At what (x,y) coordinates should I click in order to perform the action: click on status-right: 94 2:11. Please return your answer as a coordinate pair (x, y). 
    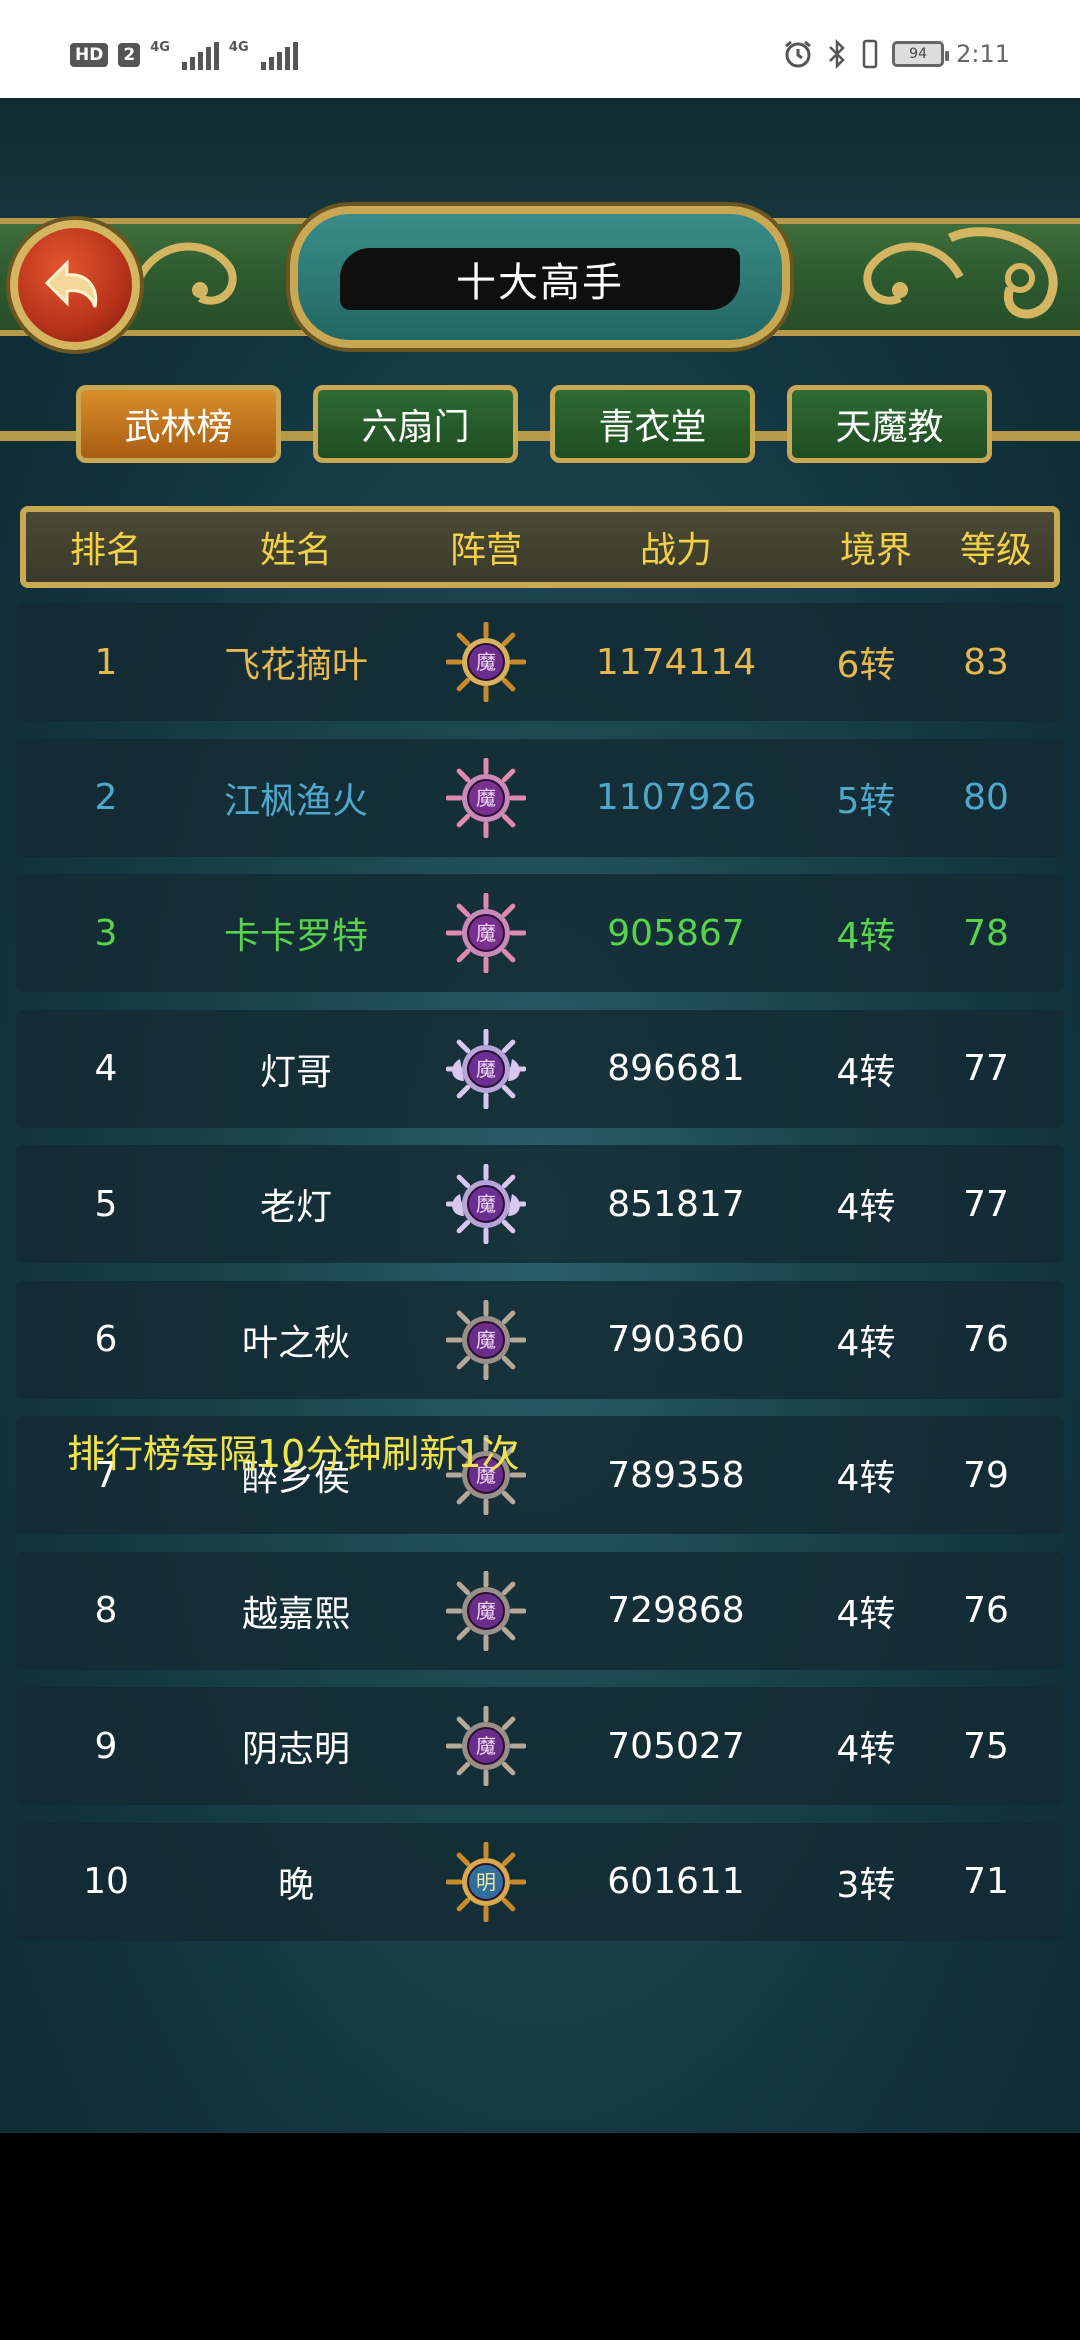
    Looking at the image, I should click on (896, 54).